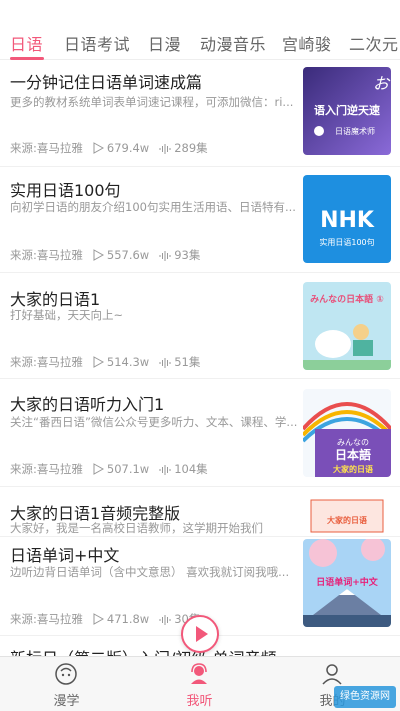 The image size is (400, 711). What do you see at coordinates (332, 674) in the screenshot?
I see `user-icon` at bounding box center [332, 674].